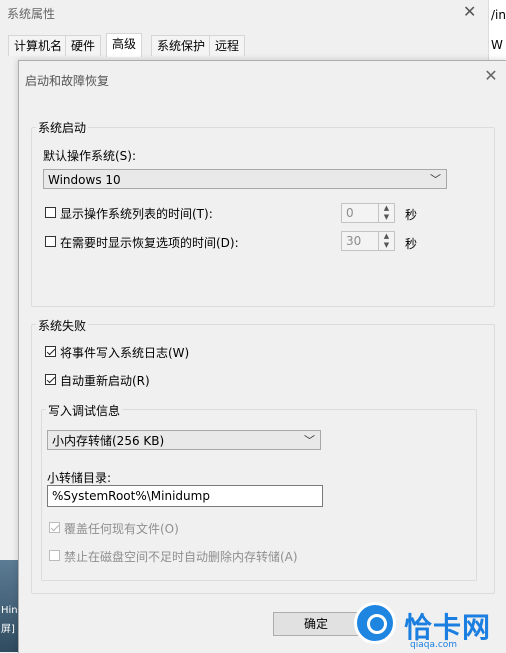 The image size is (506, 653). Describe the element at coordinates (316, 624) in the screenshot. I see `ok-button: 确定` at that location.